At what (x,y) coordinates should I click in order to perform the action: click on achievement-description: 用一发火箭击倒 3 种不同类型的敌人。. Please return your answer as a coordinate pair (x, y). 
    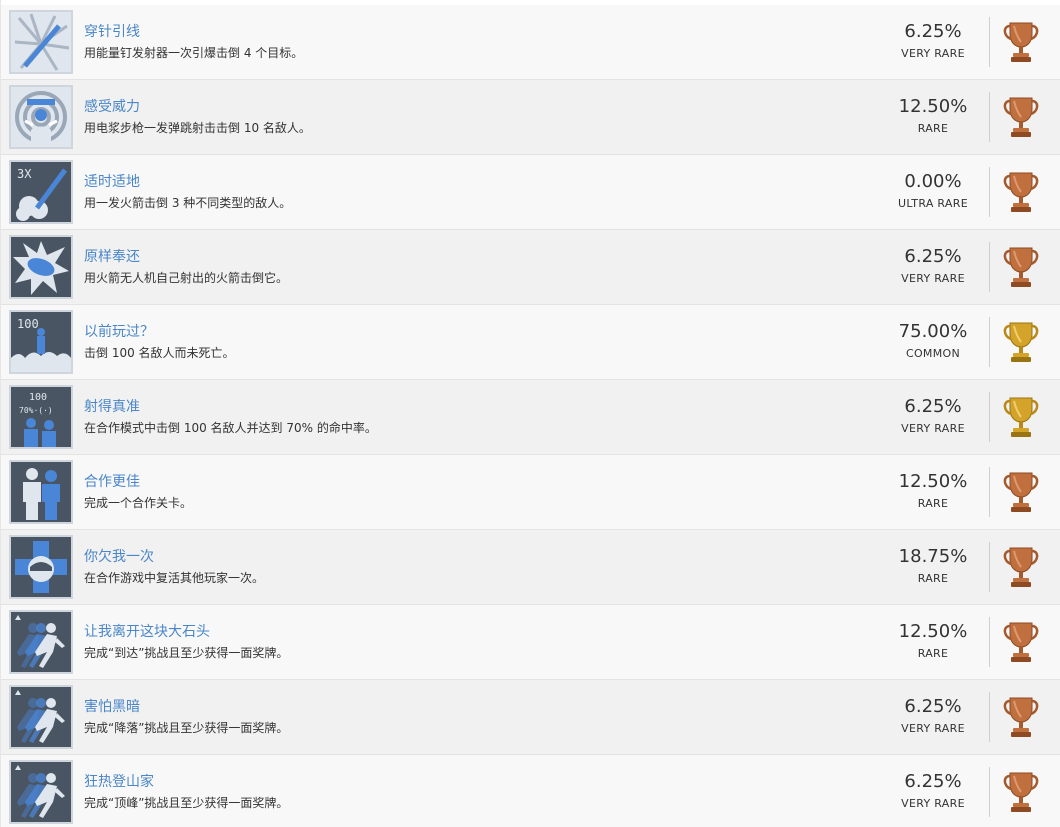
    Looking at the image, I should click on (188, 203).